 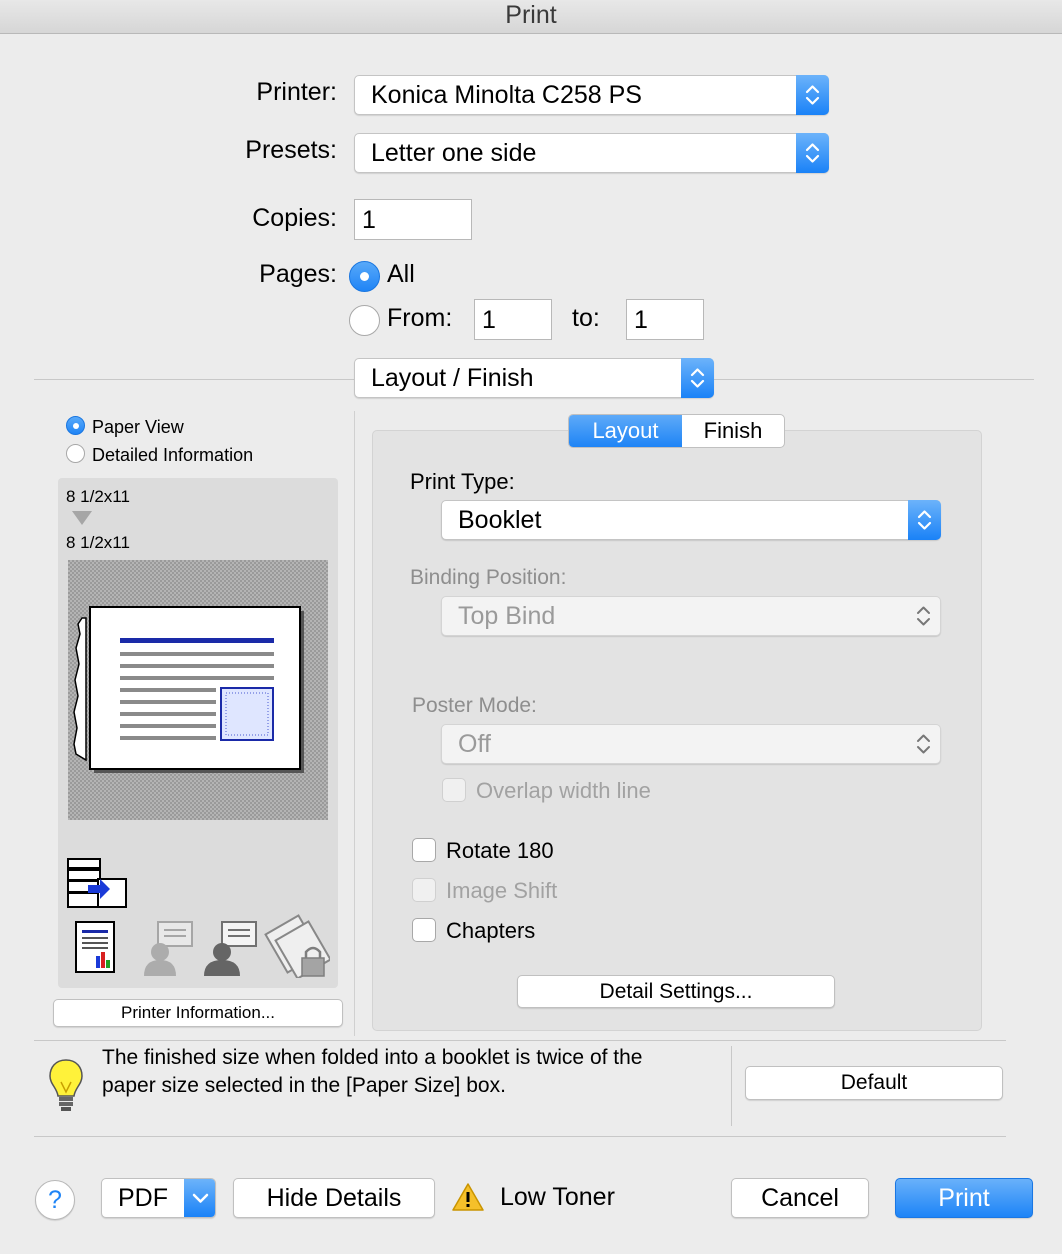 I want to click on copies-label: Copies:, so click(x=294, y=218).